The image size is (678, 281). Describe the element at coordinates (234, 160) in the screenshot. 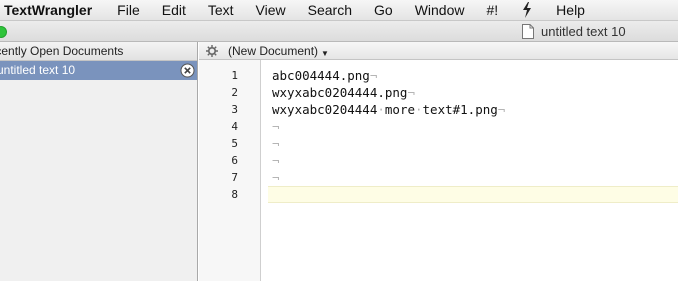

I see `line-number: 6` at that location.